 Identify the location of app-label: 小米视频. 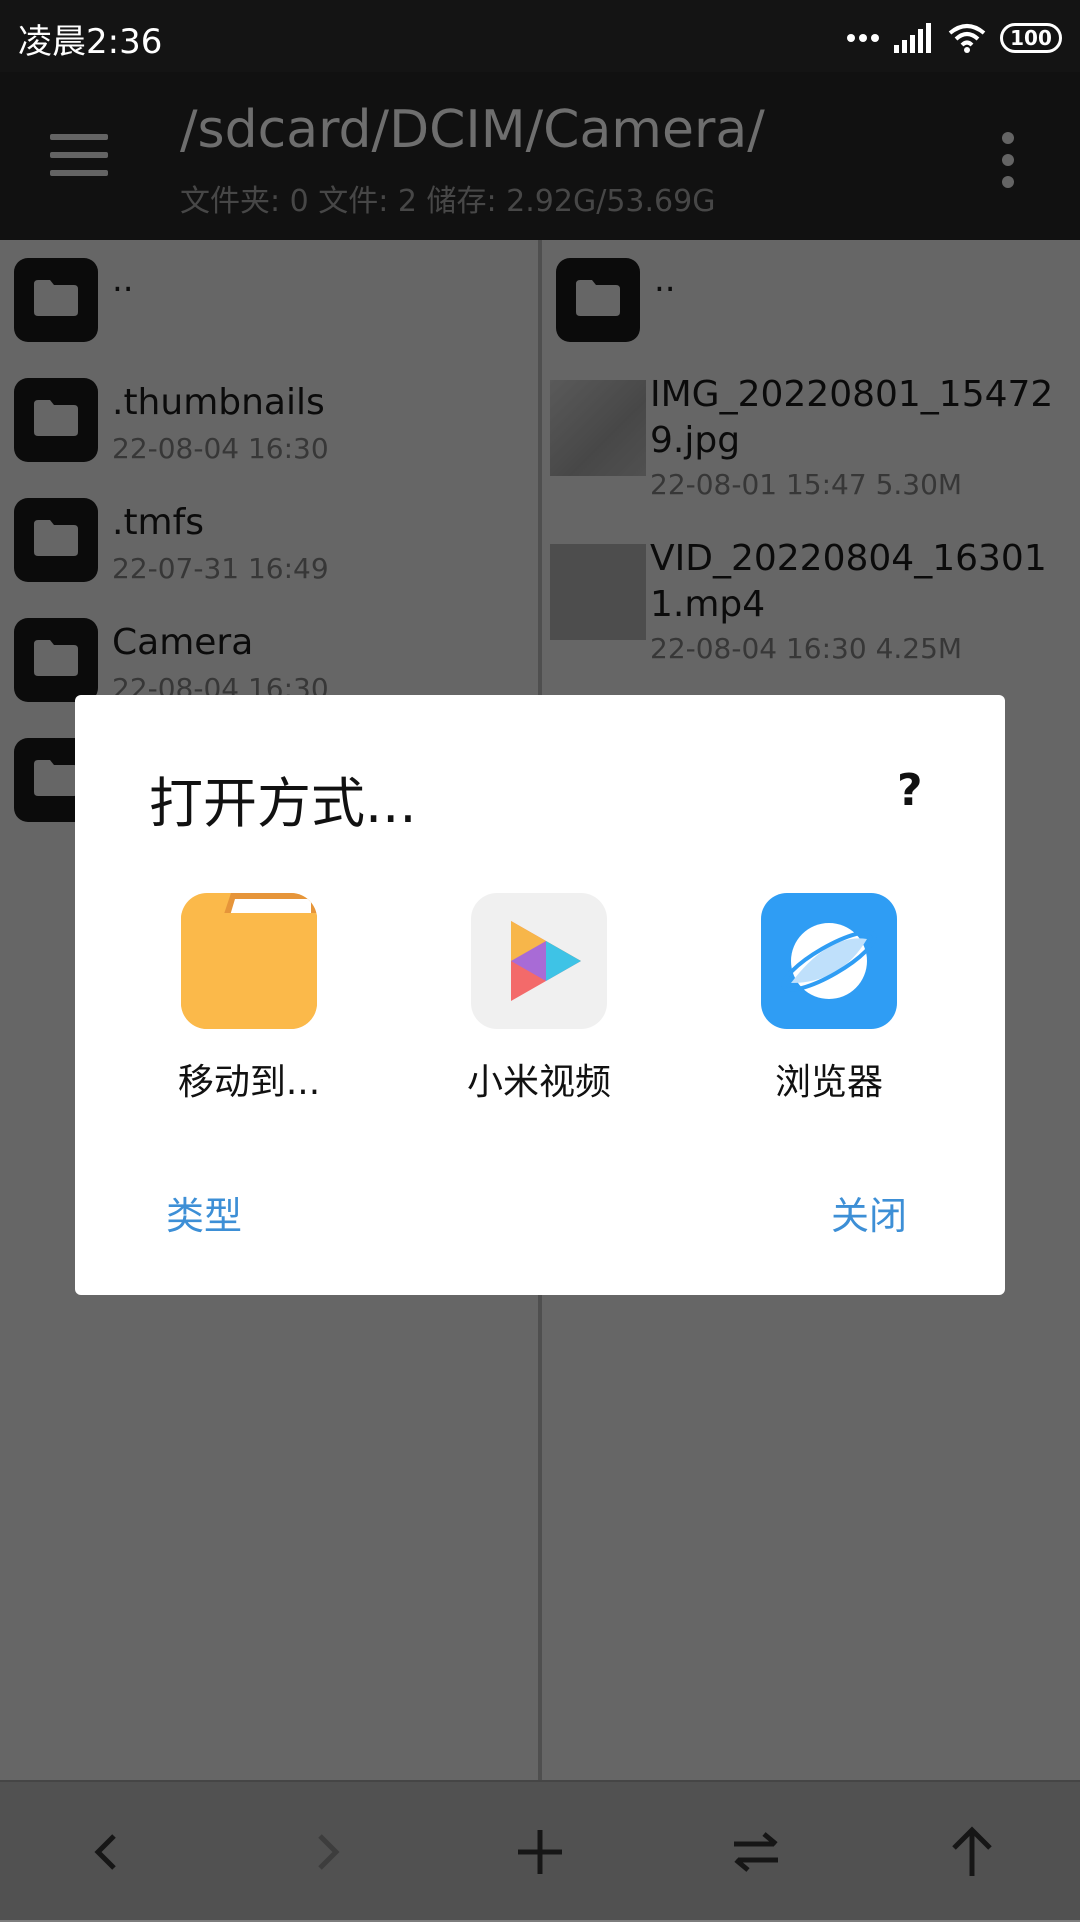
(538, 1082).